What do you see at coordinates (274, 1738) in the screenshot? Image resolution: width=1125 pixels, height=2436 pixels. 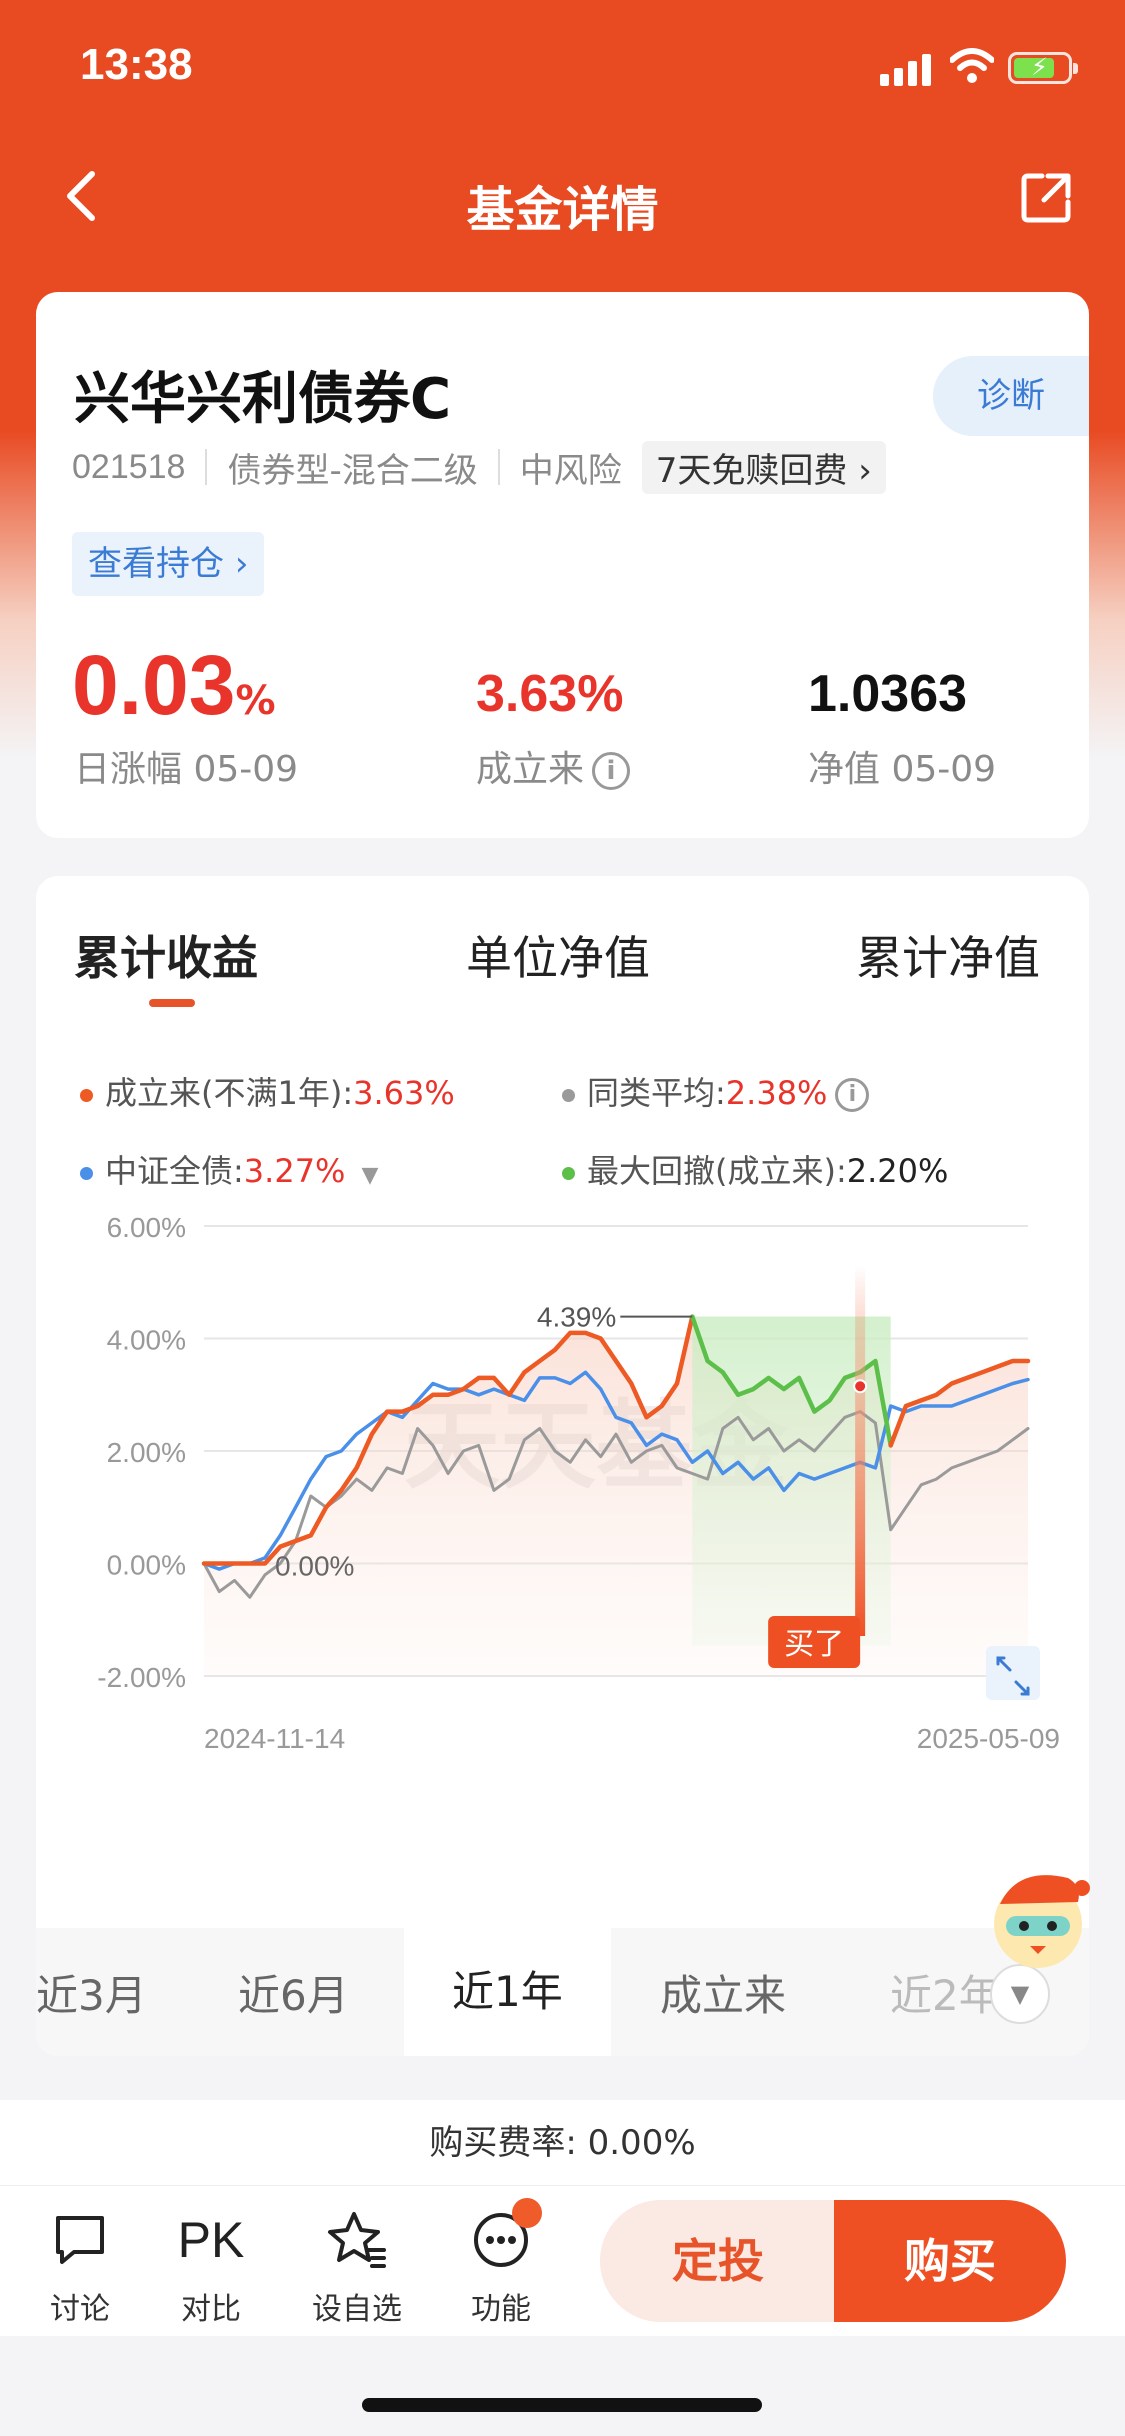 I see `x-start-label: 2024-11-14` at bounding box center [274, 1738].